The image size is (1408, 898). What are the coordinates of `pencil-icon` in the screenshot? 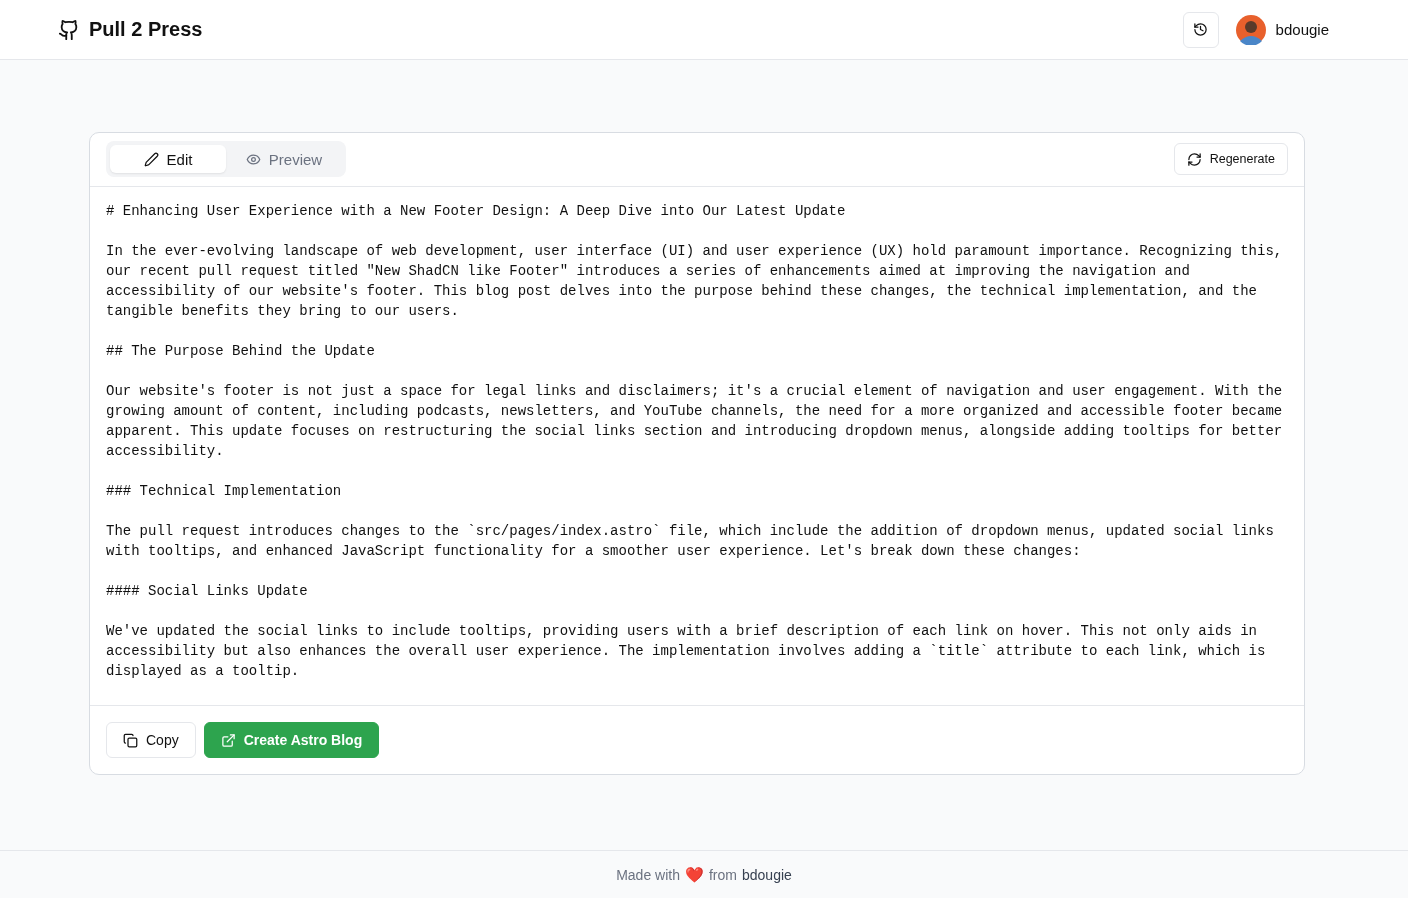 It's located at (151, 159).